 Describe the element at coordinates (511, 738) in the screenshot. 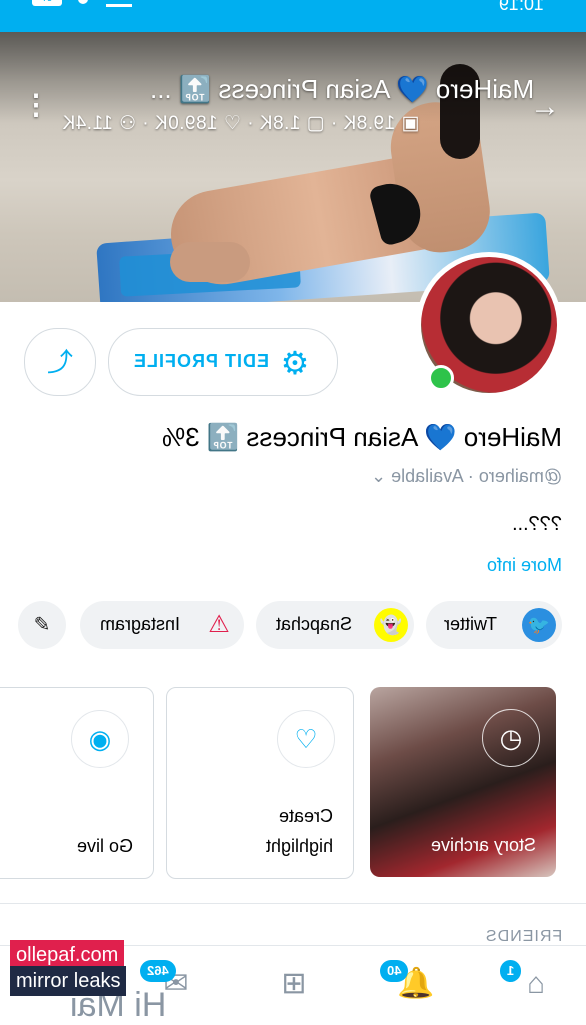

I see `clock-icon: ◷` at that location.